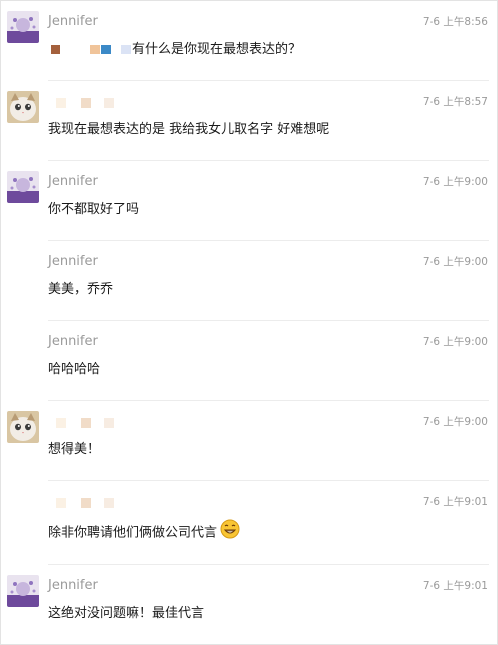 Image resolution: width=498 pixels, height=645 pixels. Describe the element at coordinates (455, 102) in the screenshot. I see `message-time: 7-6 上午8:57` at that location.